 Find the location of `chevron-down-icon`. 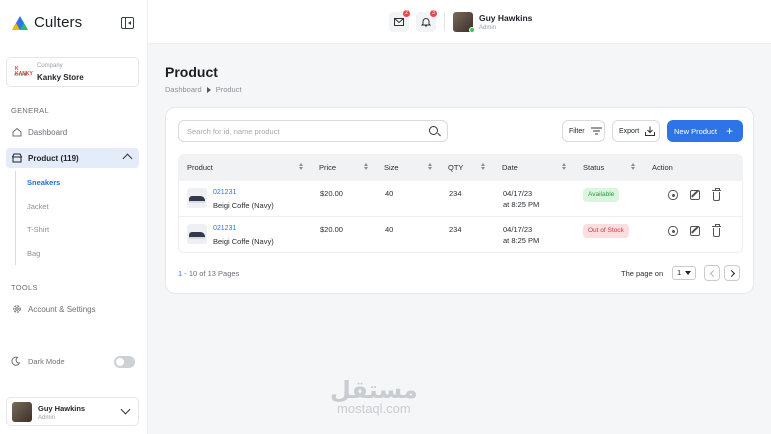

chevron-down-icon is located at coordinates (125, 409).